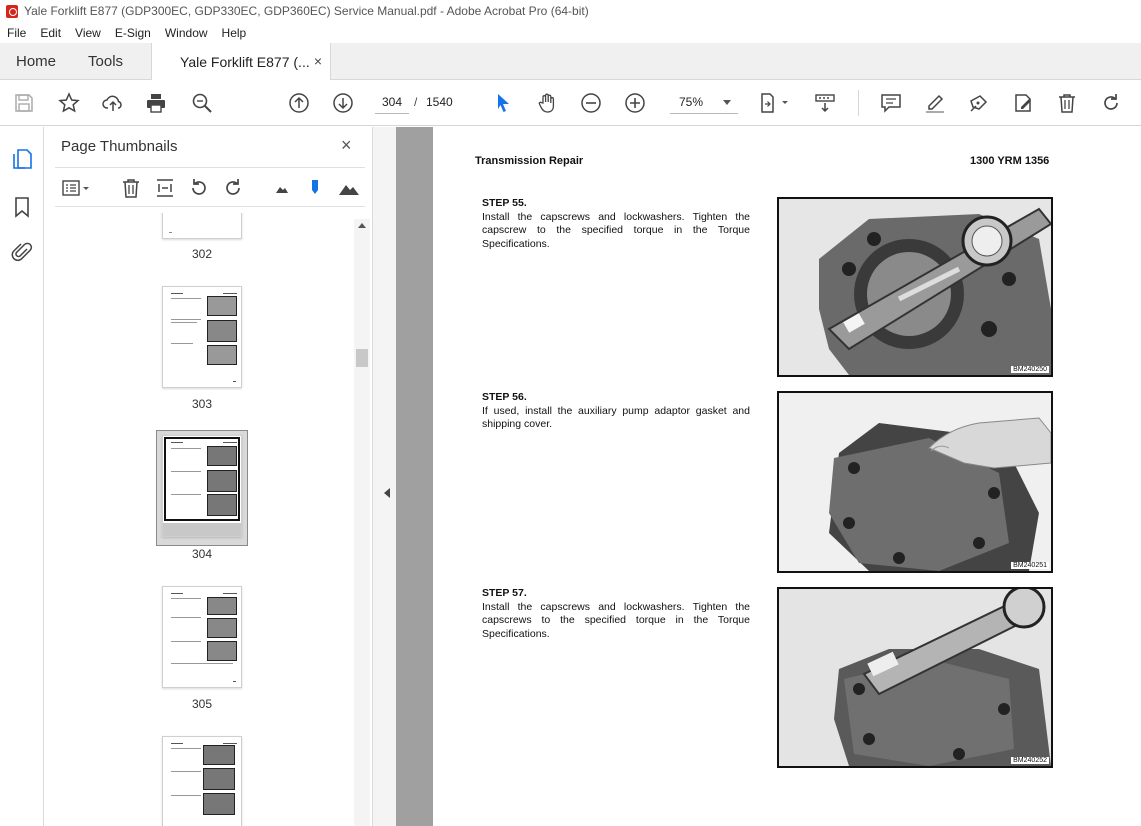  What do you see at coordinates (362, 522) in the screenshot?
I see `thumbnail-scrollbar` at bounding box center [362, 522].